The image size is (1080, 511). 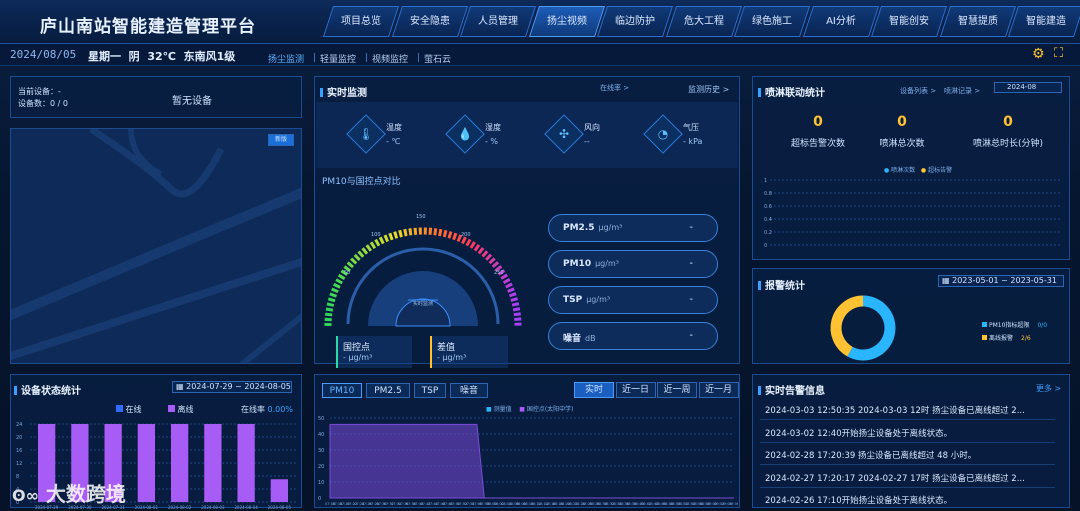 I want to click on nav-tab: 项目总览, so click(x=361, y=21).